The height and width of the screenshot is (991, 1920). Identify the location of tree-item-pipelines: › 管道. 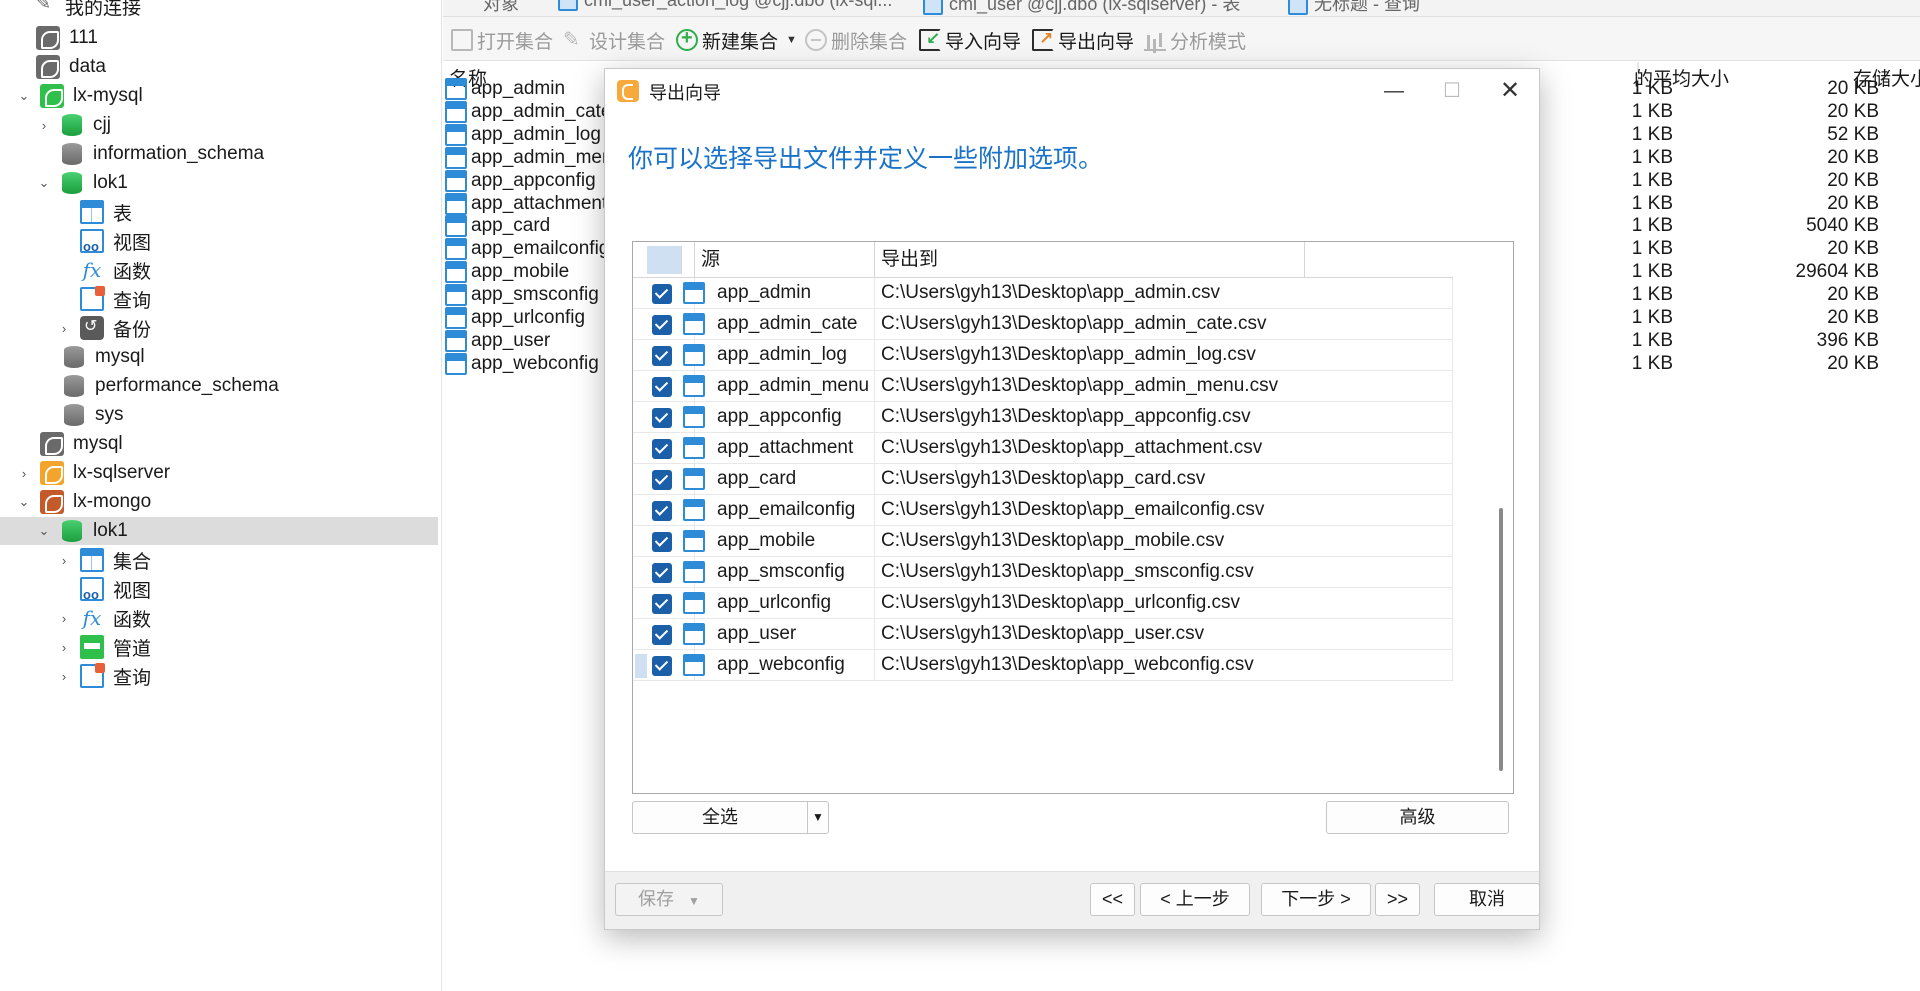
(219, 647).